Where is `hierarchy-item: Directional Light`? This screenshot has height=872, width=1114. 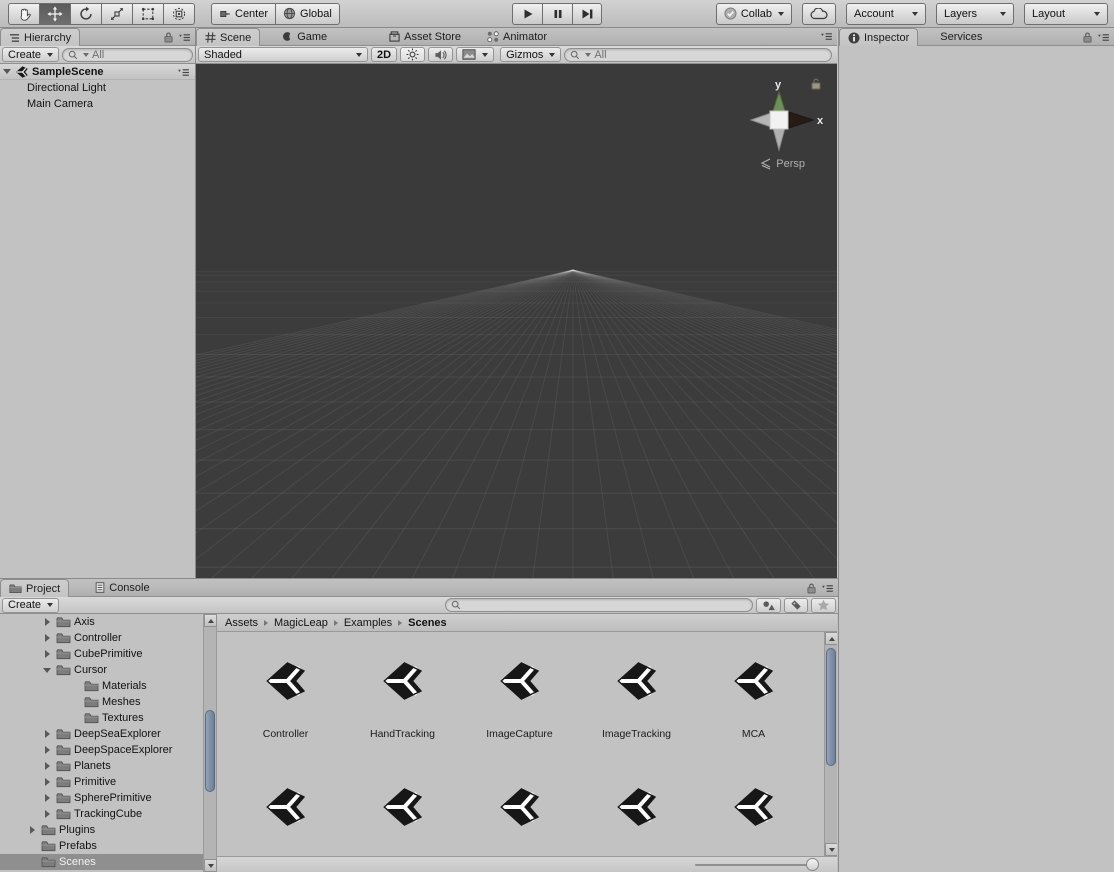
hierarchy-item: Directional Light is located at coordinates (97, 88).